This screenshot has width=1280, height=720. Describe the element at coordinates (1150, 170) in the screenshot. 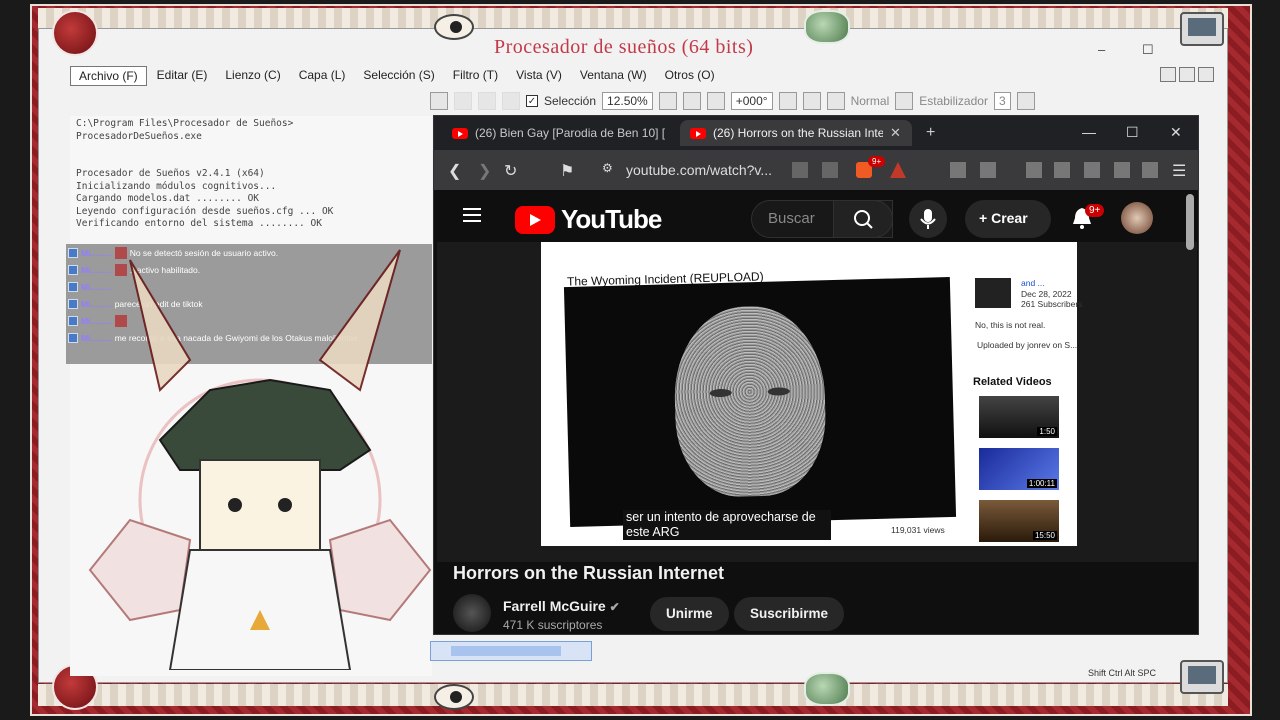

I see `vpn-icon` at that location.